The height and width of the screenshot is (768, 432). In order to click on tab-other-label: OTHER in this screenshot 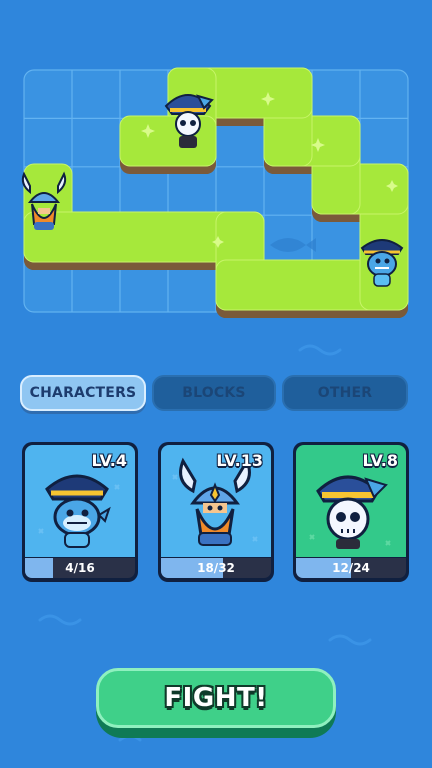, I will do `click(345, 393)`.